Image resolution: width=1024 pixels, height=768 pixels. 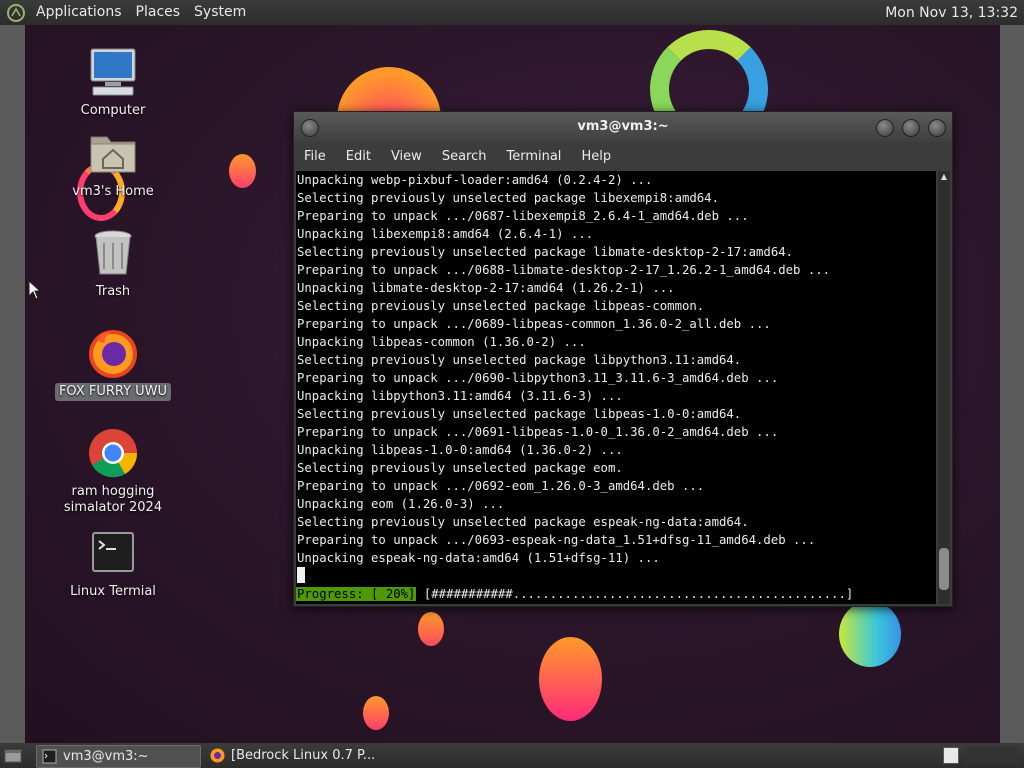 What do you see at coordinates (954, 13) in the screenshot?
I see `clock: Mon Nov 13, 13:32` at bounding box center [954, 13].